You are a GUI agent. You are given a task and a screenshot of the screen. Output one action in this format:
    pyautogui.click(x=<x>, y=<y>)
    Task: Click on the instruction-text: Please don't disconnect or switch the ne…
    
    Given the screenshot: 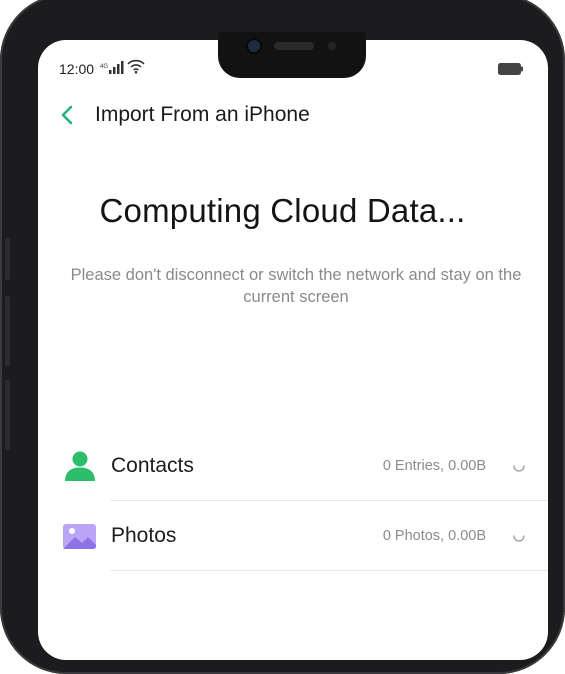 What is the action you would take?
    pyautogui.click(x=296, y=286)
    